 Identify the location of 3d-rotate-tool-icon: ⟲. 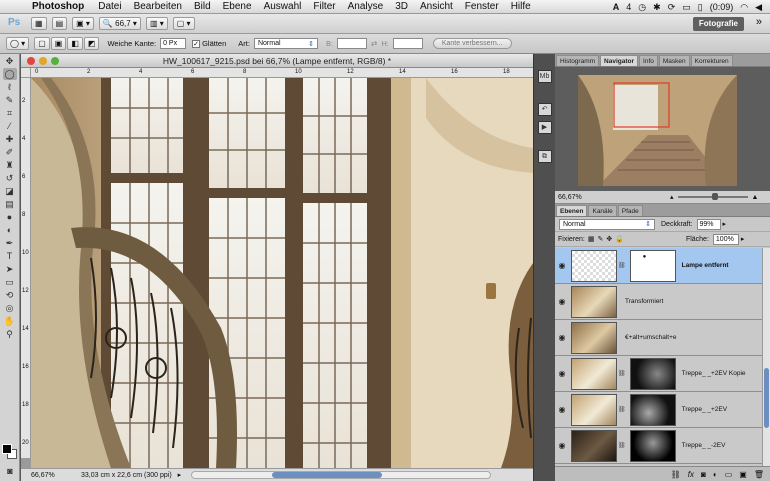
(10, 295).